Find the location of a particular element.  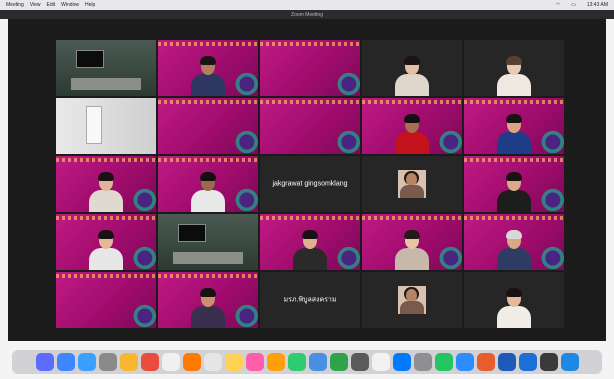

participant-name: มรภ.พิบูลสงคราม is located at coordinates (310, 300).